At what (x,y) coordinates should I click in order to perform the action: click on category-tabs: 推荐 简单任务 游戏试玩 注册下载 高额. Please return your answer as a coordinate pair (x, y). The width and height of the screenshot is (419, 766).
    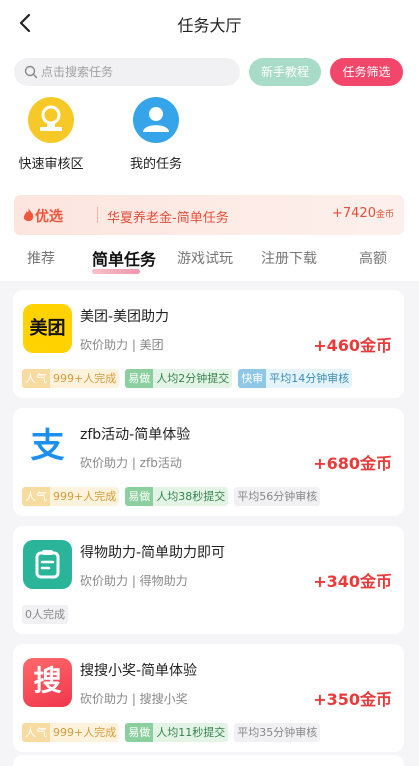
    Looking at the image, I should click on (209, 262).